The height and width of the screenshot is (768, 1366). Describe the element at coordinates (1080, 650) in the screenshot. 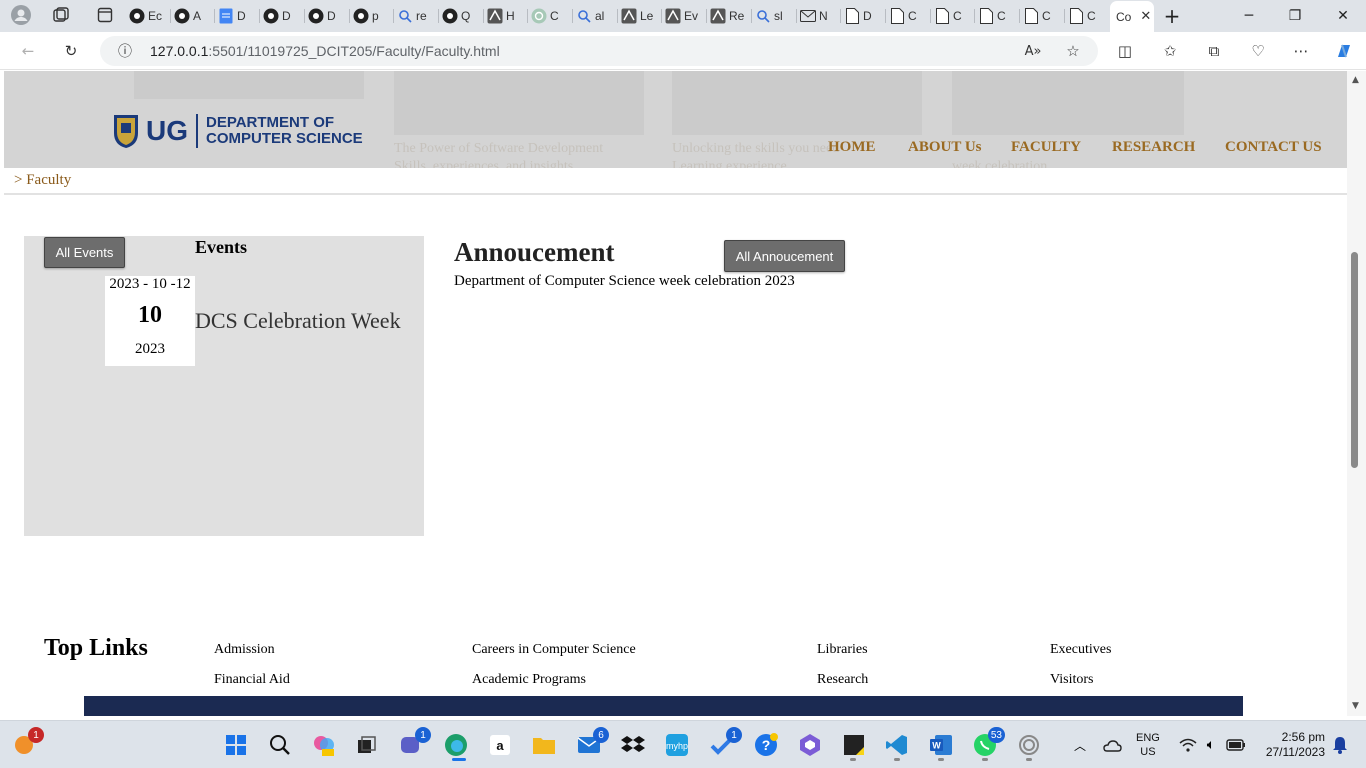

I see `footer-link-executives: Executives` at that location.